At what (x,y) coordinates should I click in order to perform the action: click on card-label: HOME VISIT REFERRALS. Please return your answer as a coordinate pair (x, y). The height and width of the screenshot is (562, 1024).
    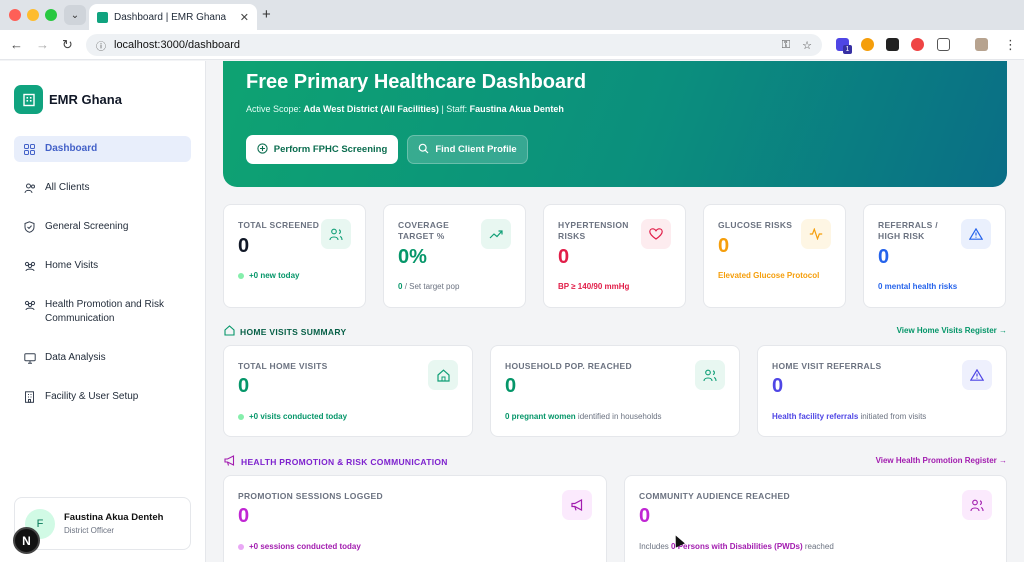
    Looking at the image, I should click on (827, 366).